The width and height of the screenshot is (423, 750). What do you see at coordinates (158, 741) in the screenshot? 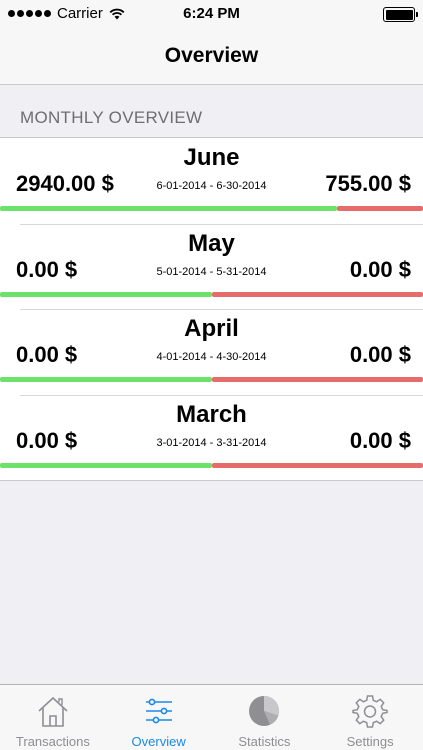
I see `tab-label: Overview` at bounding box center [158, 741].